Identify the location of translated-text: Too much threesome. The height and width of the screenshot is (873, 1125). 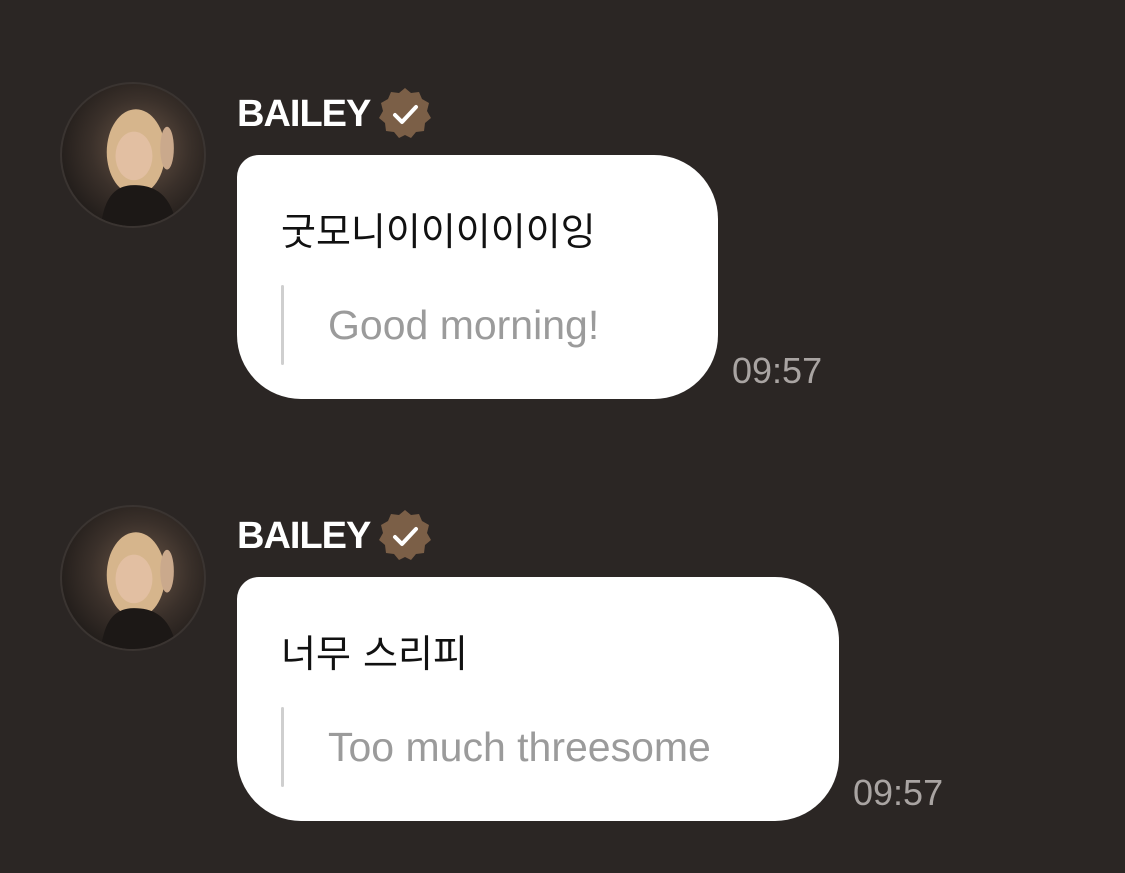
(519, 746).